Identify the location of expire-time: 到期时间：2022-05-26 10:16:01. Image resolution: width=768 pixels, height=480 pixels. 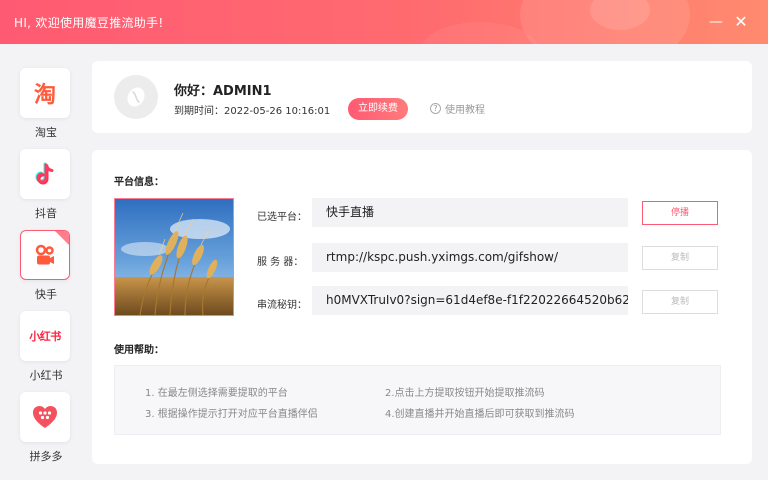
(252, 111).